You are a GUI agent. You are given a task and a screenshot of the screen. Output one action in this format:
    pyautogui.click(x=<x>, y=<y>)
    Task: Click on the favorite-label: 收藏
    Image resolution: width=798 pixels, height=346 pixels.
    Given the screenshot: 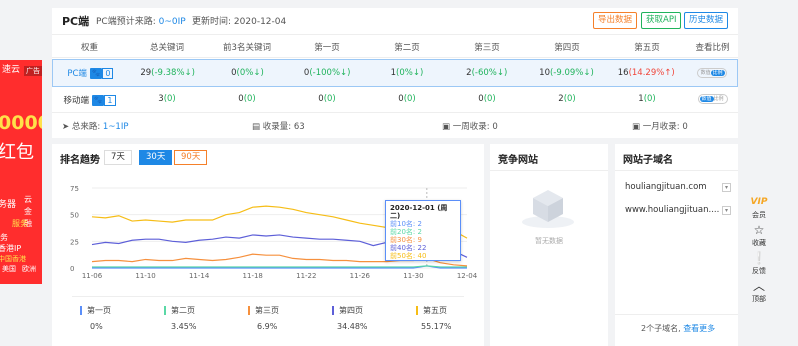 What is the action you would take?
    pyautogui.click(x=759, y=243)
    